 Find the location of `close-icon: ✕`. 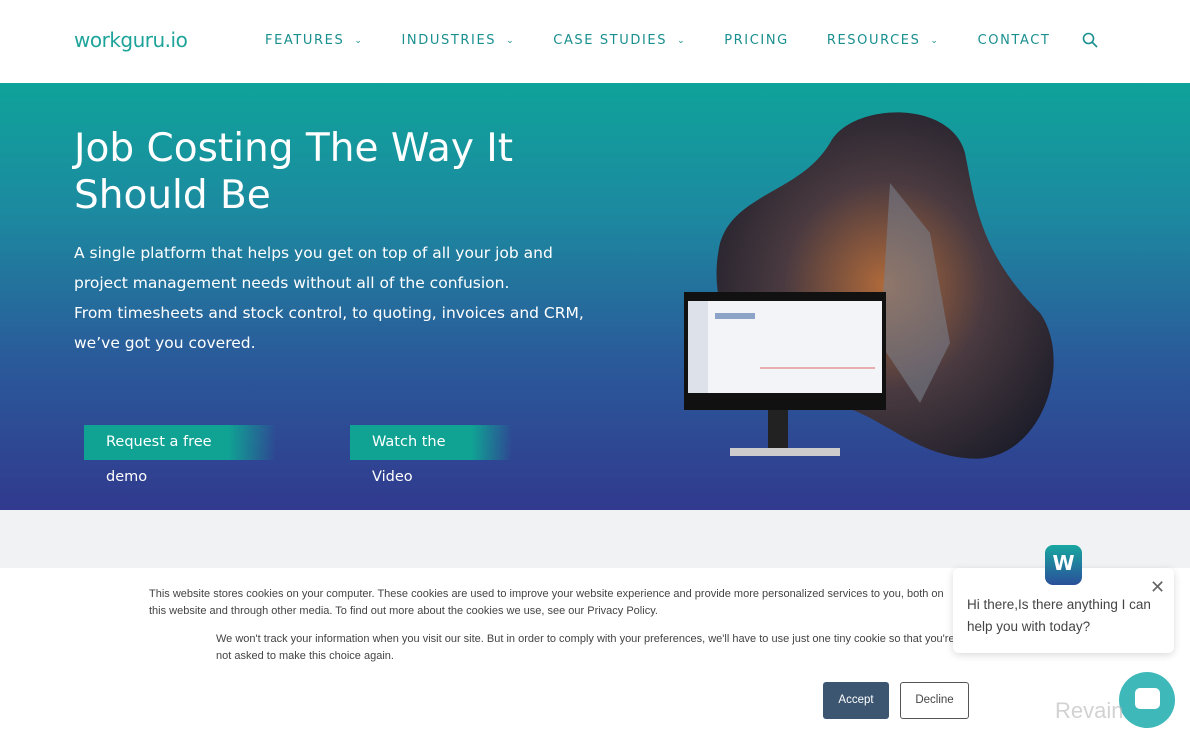

close-icon: ✕ is located at coordinates (1157, 587).